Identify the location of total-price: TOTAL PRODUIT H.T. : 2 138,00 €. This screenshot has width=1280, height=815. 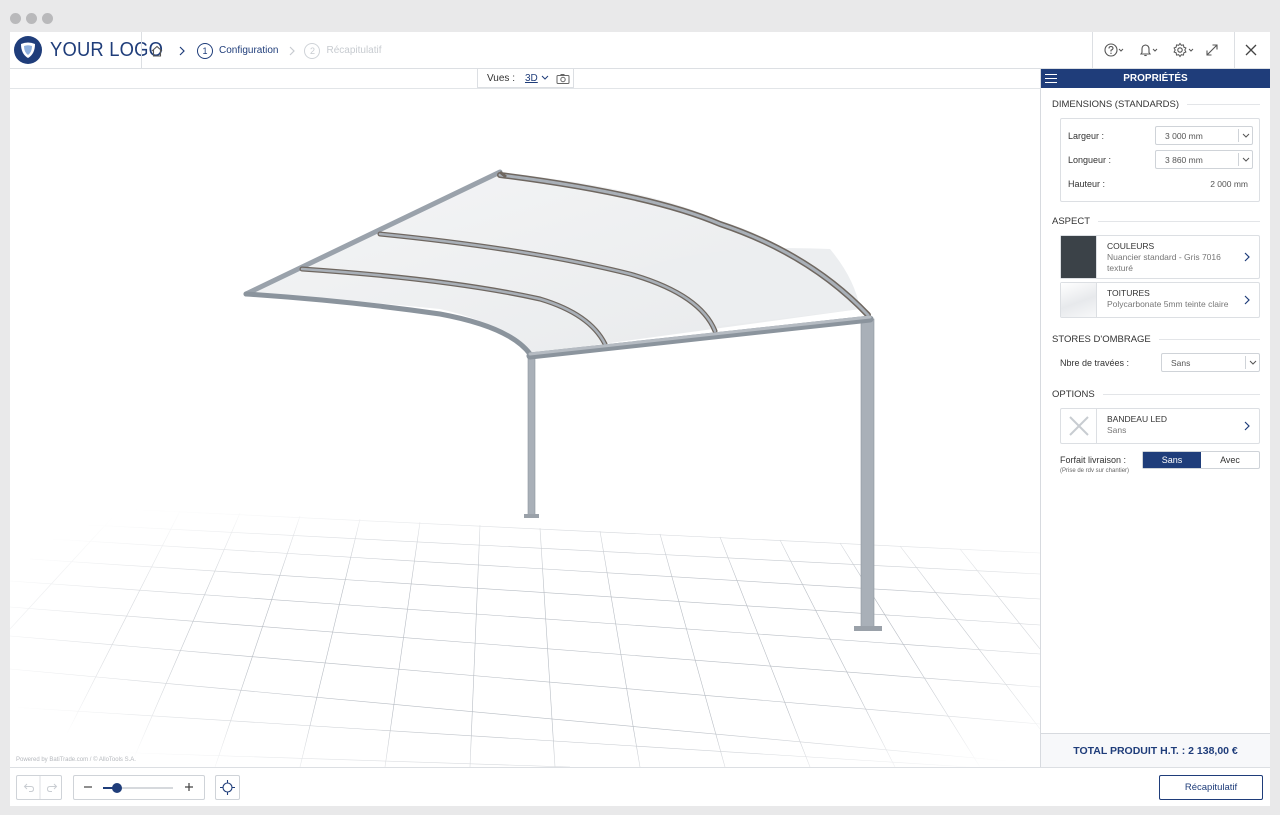
(1155, 750).